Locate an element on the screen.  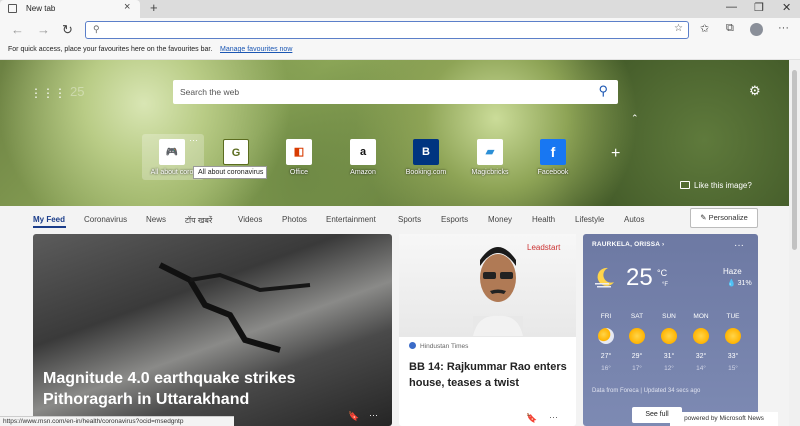
add-favorite-icon: ☆ is located at coordinates (678, 28).